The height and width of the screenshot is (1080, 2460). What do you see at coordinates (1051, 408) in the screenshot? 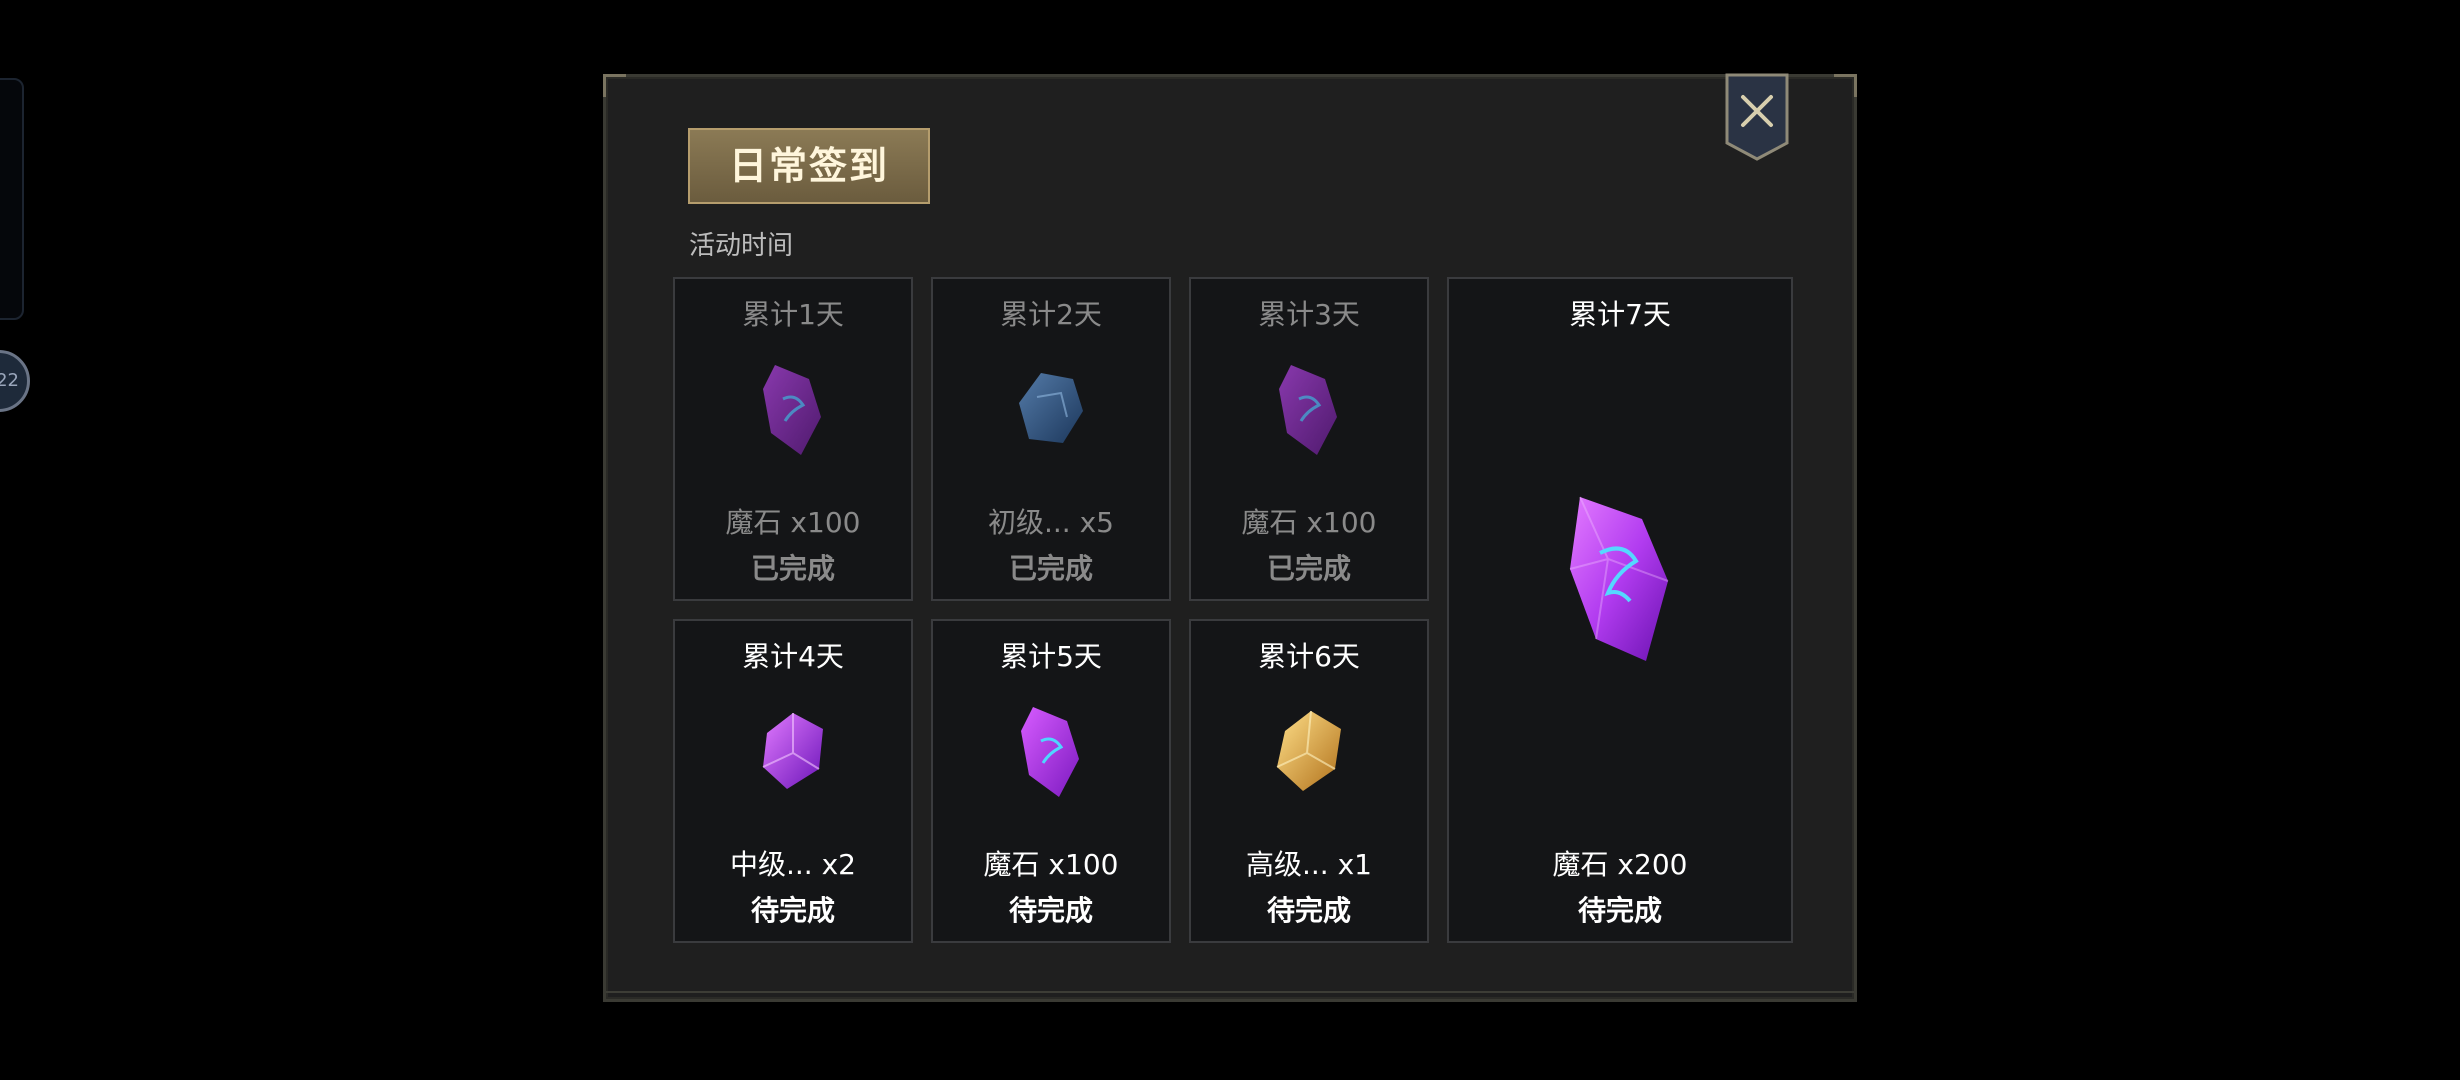
I see `blue-stone-icon` at bounding box center [1051, 408].